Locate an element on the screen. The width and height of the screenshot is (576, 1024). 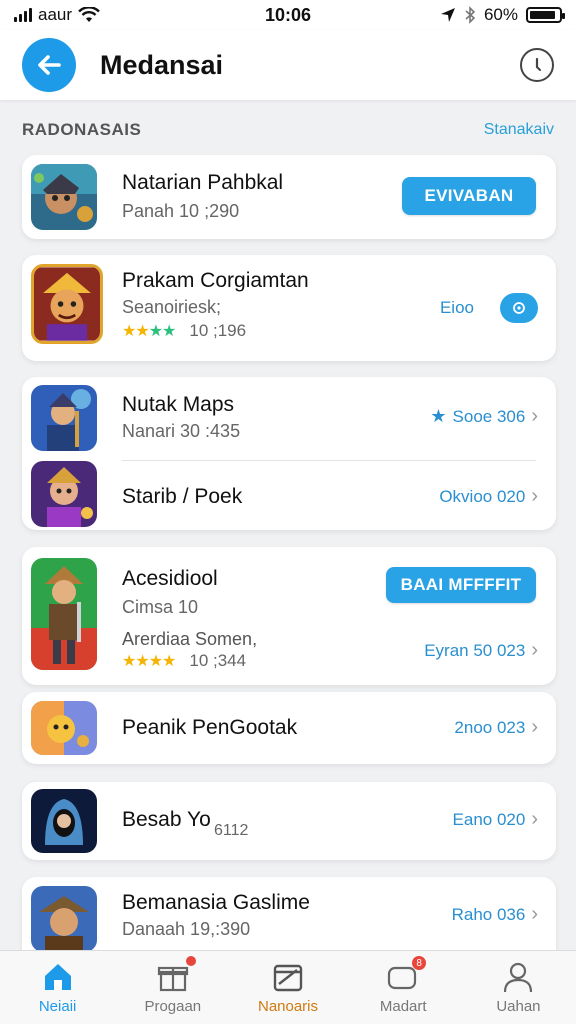
home-icon is located at coordinates (58, 977).